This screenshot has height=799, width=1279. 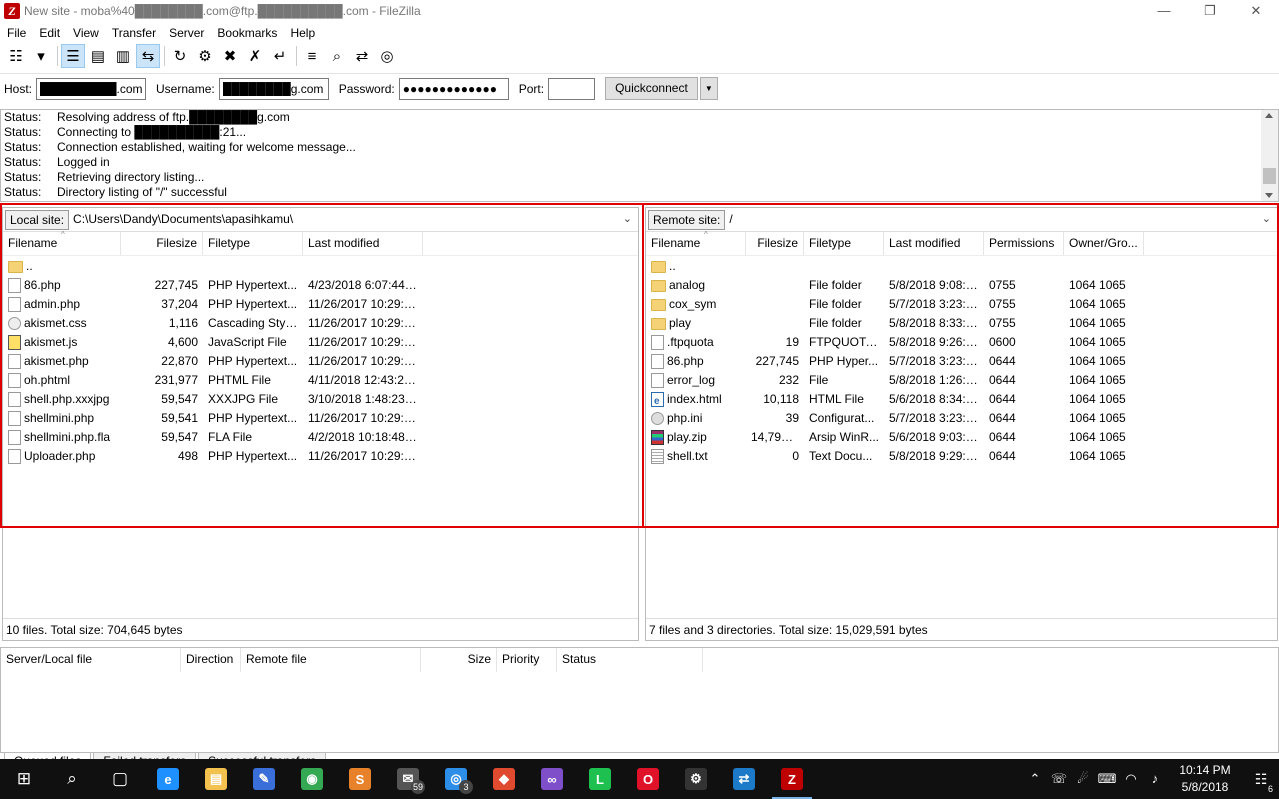 I want to click on remote-col-lastmodified: Last modified, so click(x=934, y=243).